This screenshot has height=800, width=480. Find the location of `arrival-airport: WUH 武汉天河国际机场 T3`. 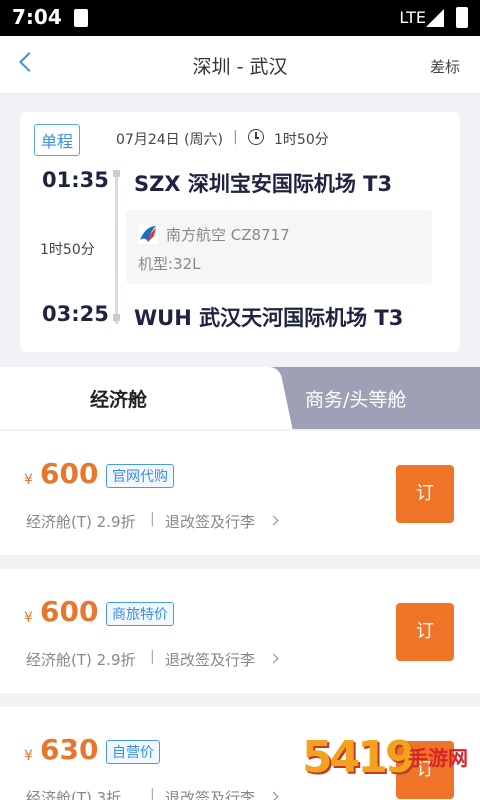

arrival-airport: WUH 武汉天河国际机场 T3 is located at coordinates (269, 318).